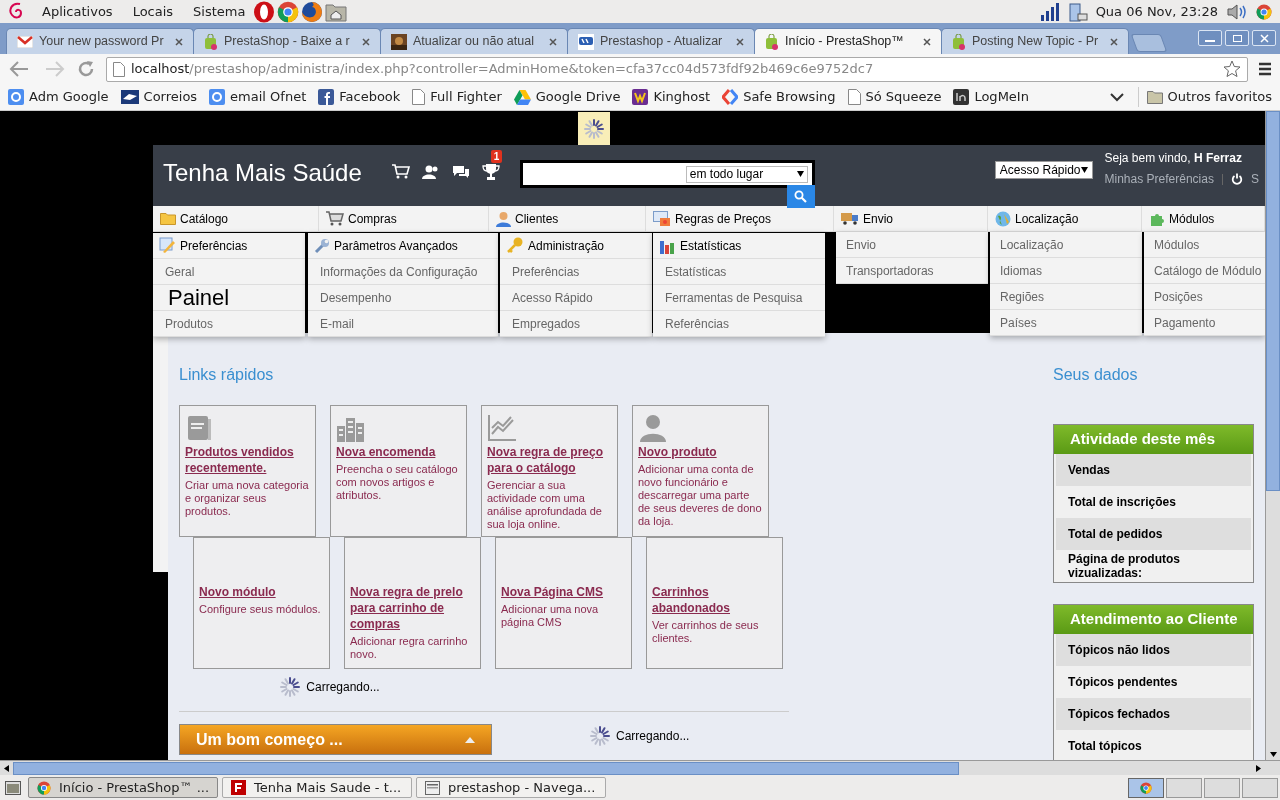  What do you see at coordinates (1236, 179) in the screenshot?
I see `power-icon` at bounding box center [1236, 179].